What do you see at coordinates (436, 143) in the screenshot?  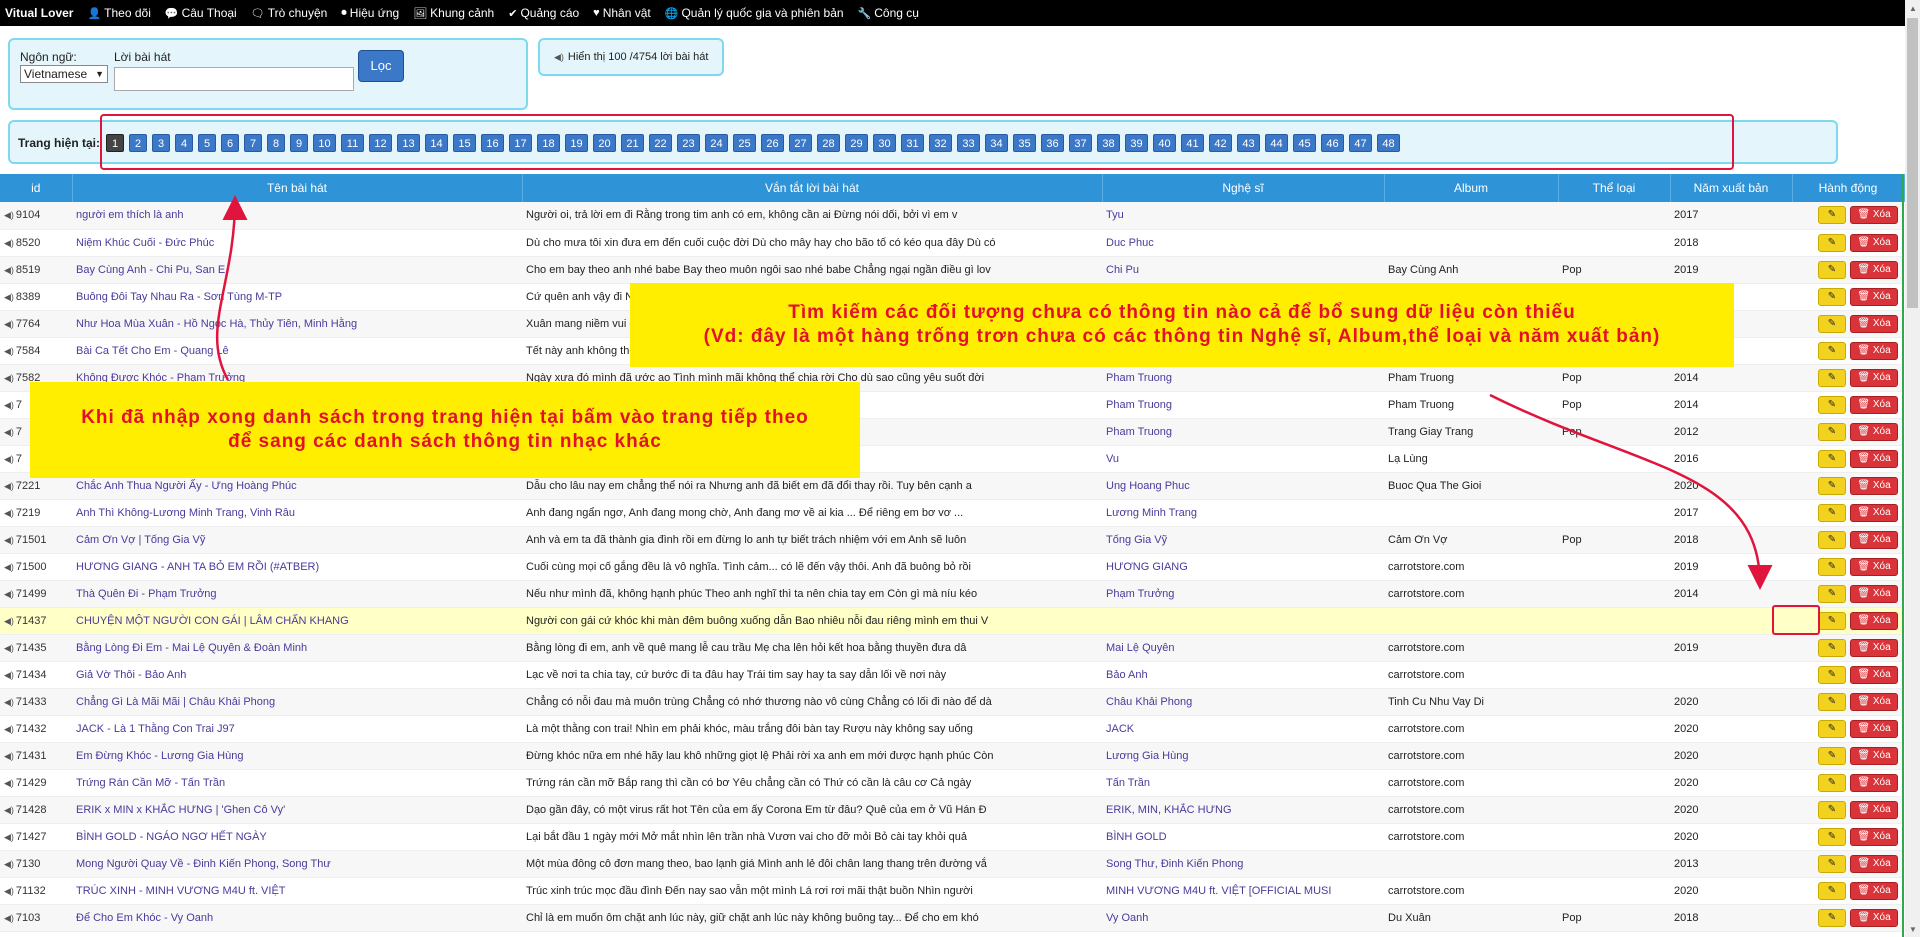 I see `page-button-14: 14` at bounding box center [436, 143].